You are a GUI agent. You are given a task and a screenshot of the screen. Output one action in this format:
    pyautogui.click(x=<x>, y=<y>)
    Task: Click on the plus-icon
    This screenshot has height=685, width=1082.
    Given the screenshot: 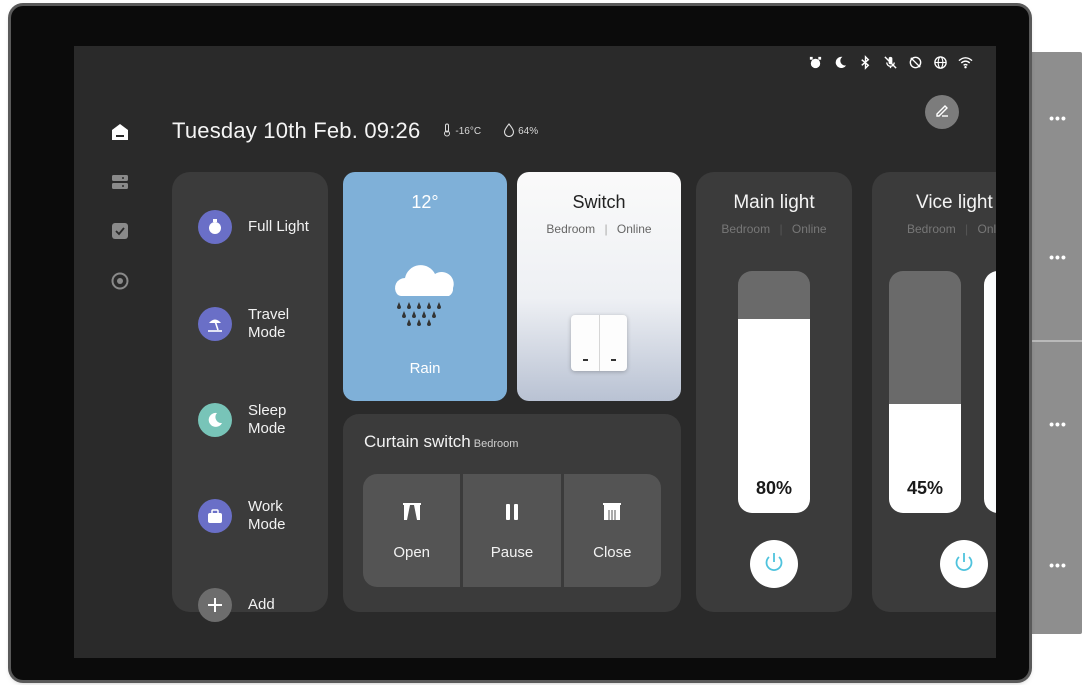 What is the action you would take?
    pyautogui.click(x=215, y=605)
    